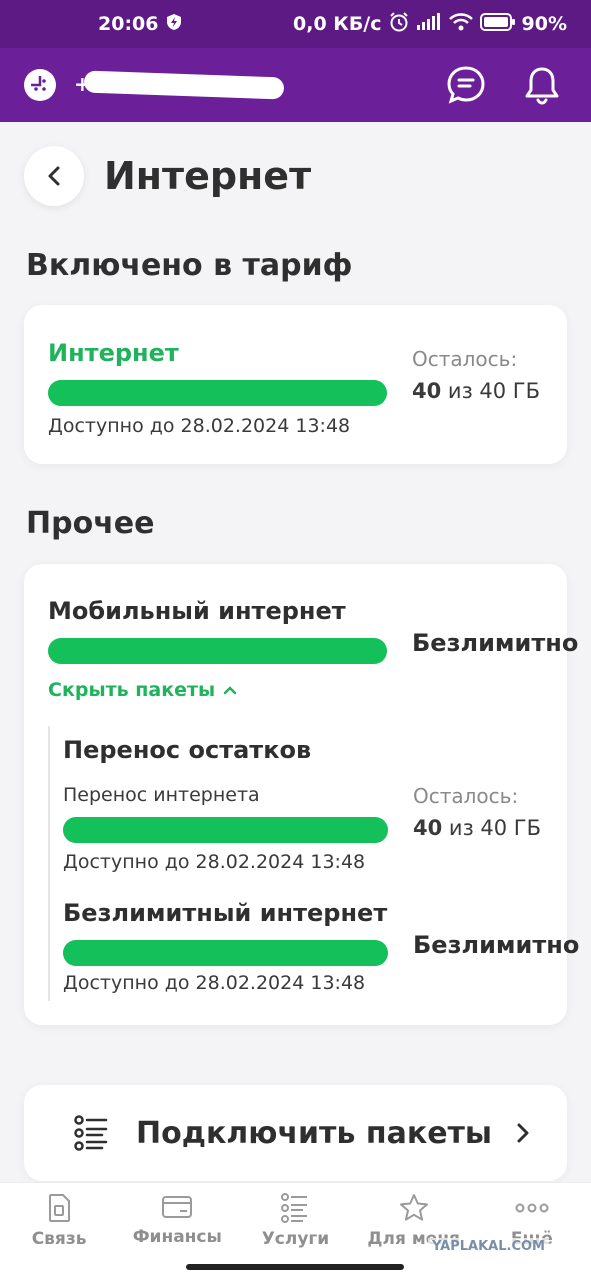  What do you see at coordinates (532, 1208) in the screenshot?
I see `more-icon` at bounding box center [532, 1208].